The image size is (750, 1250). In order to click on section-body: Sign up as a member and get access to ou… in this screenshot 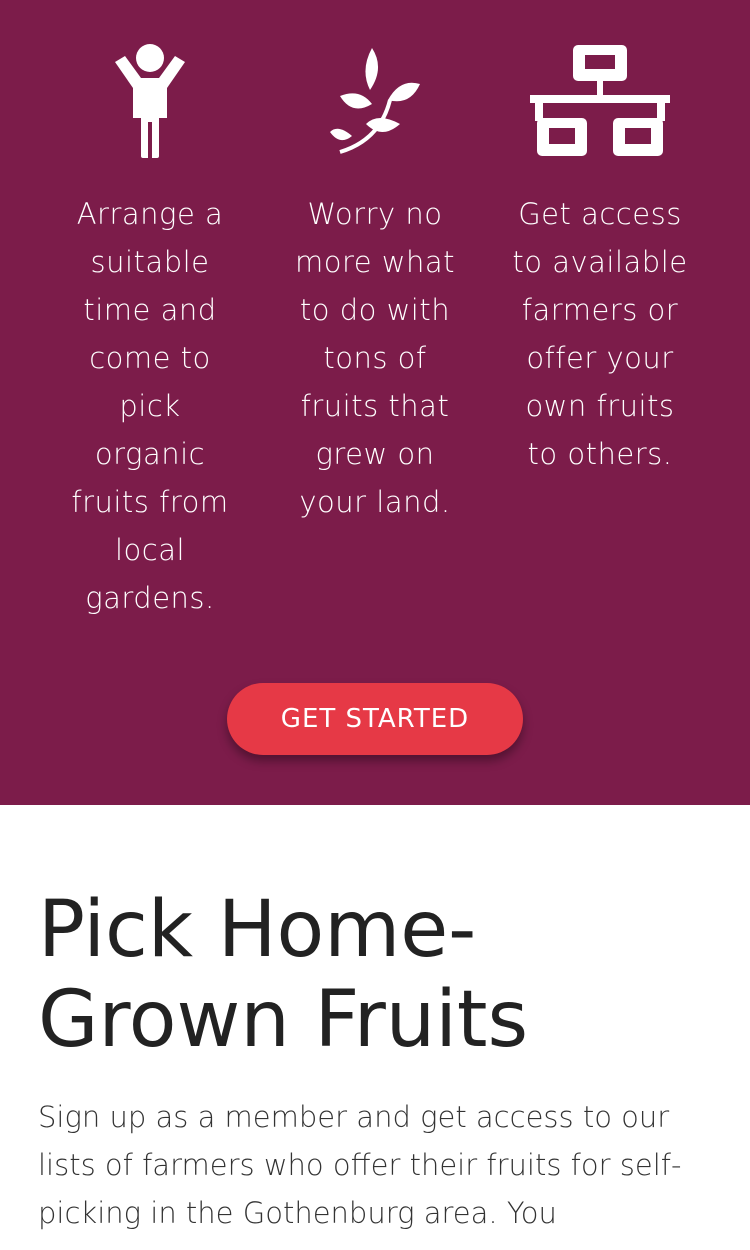, I will do `click(360, 1165)`.